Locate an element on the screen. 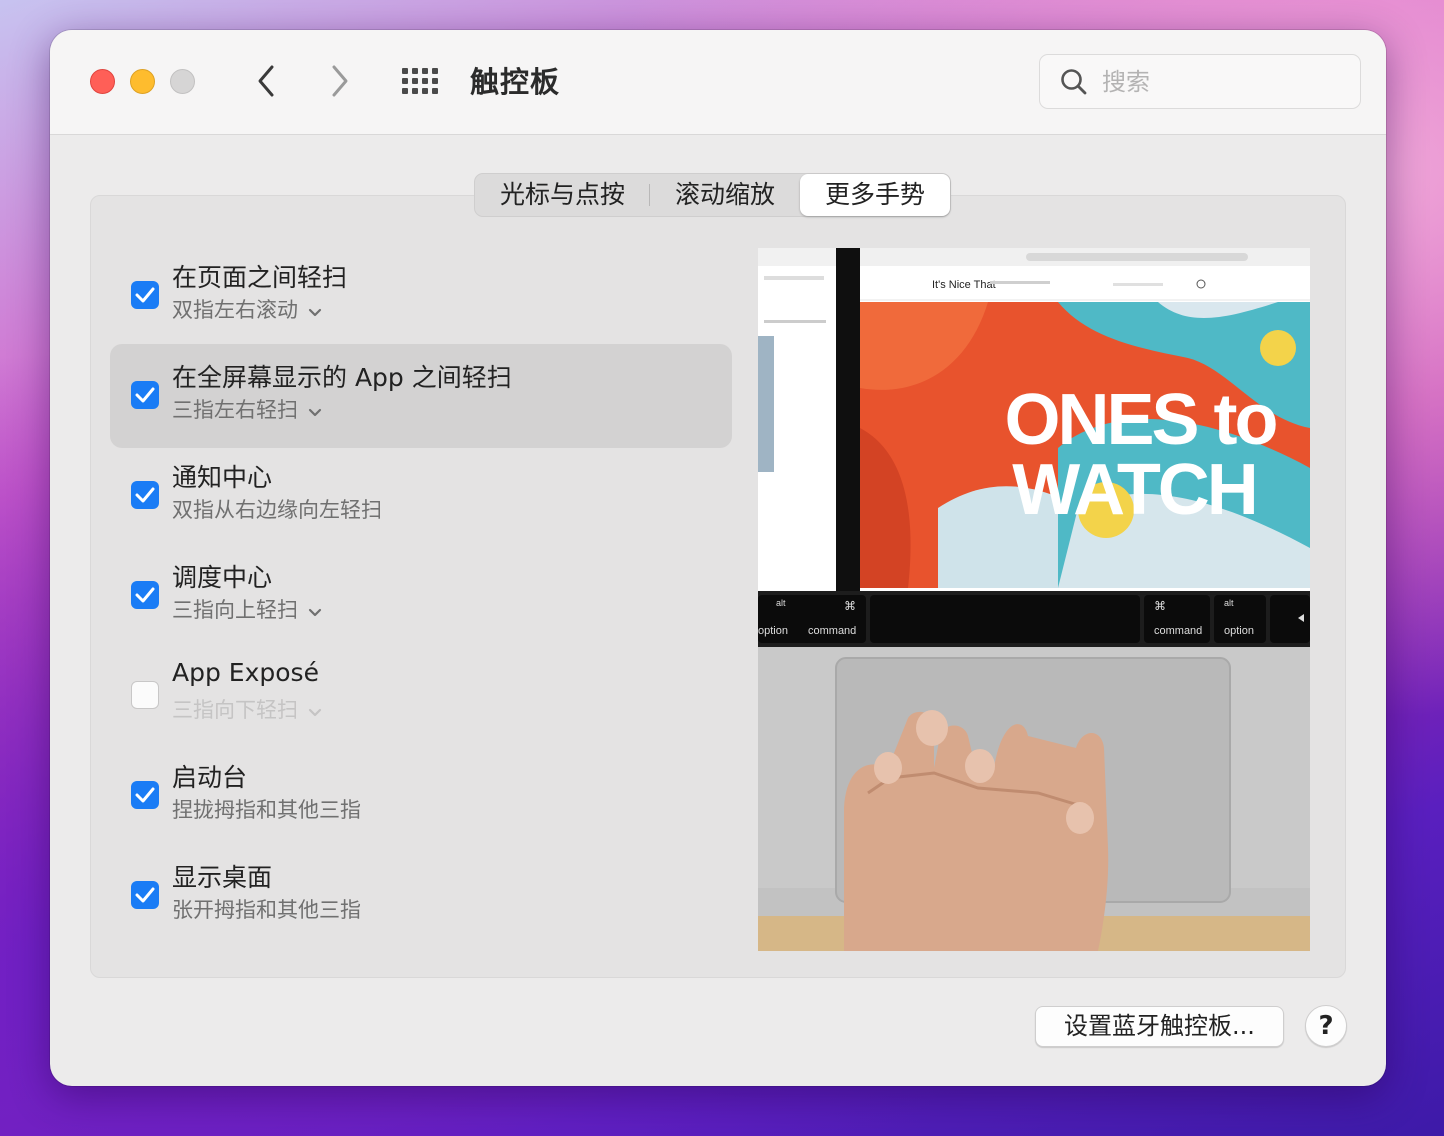 The width and height of the screenshot is (1444, 1136). gesture-title: 通知中心 is located at coordinates (222, 477).